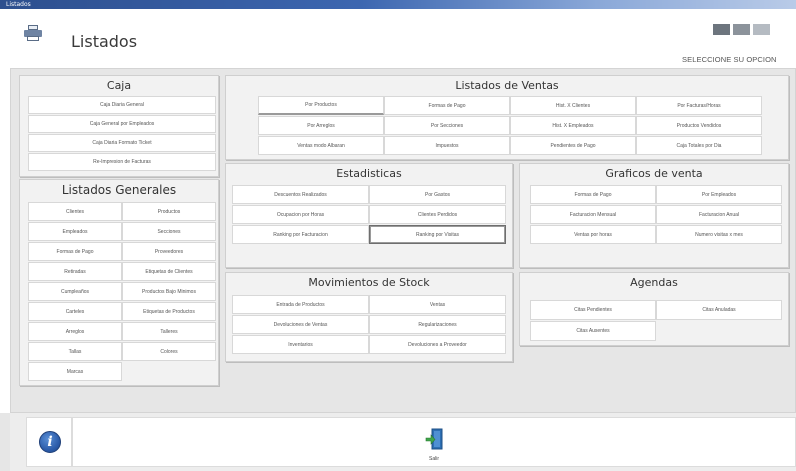 The height and width of the screenshot is (471, 796). I want to click on btn-carteles: Carteles, so click(75, 311).